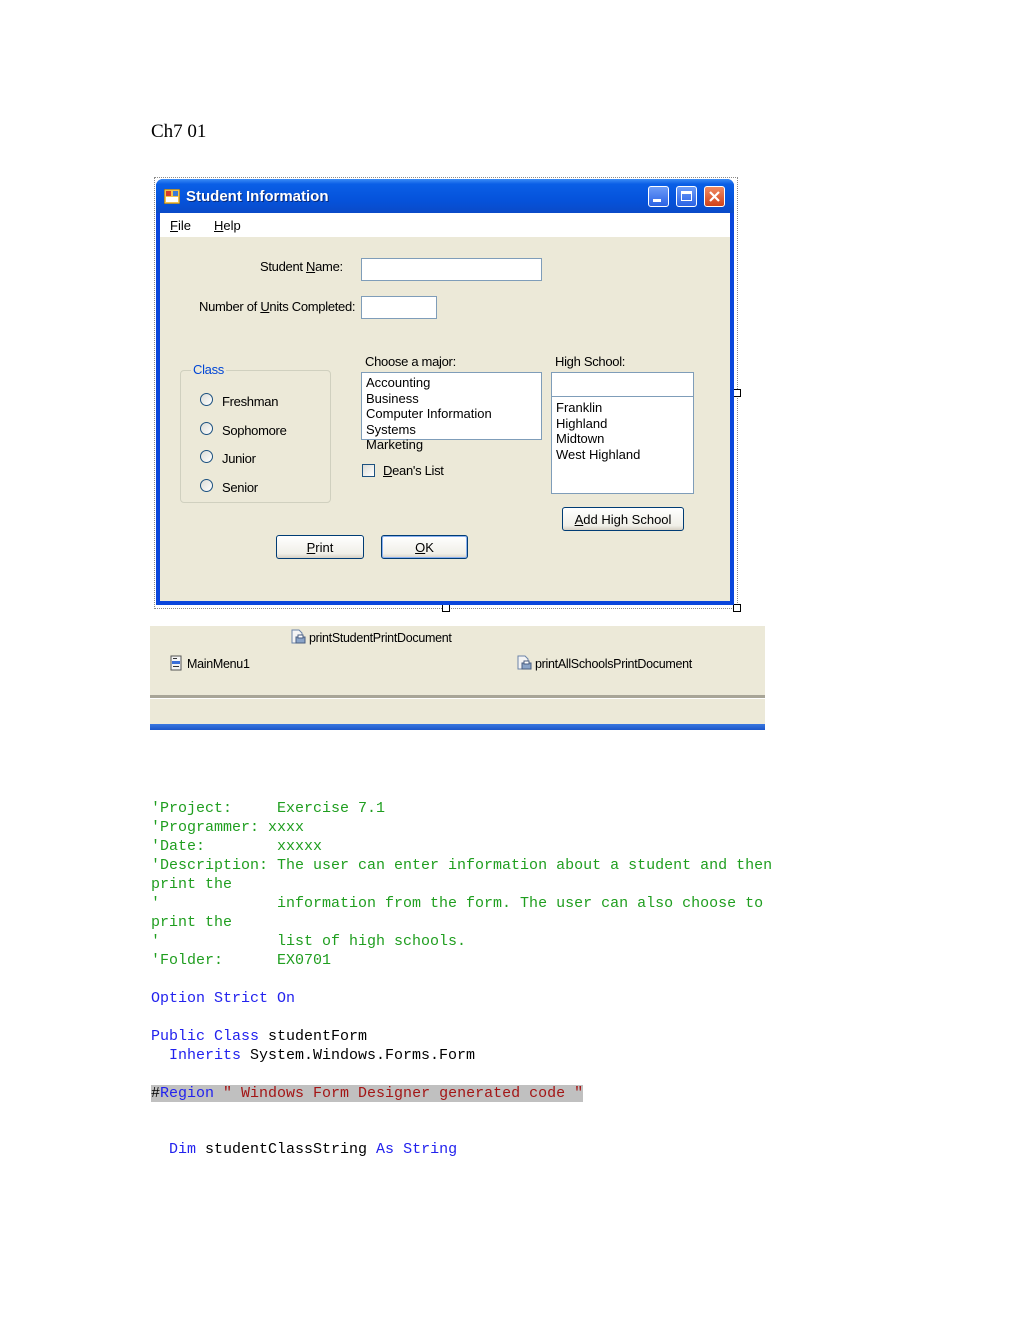 The height and width of the screenshot is (1320, 1020). I want to click on resize-handle-right, so click(737, 393).